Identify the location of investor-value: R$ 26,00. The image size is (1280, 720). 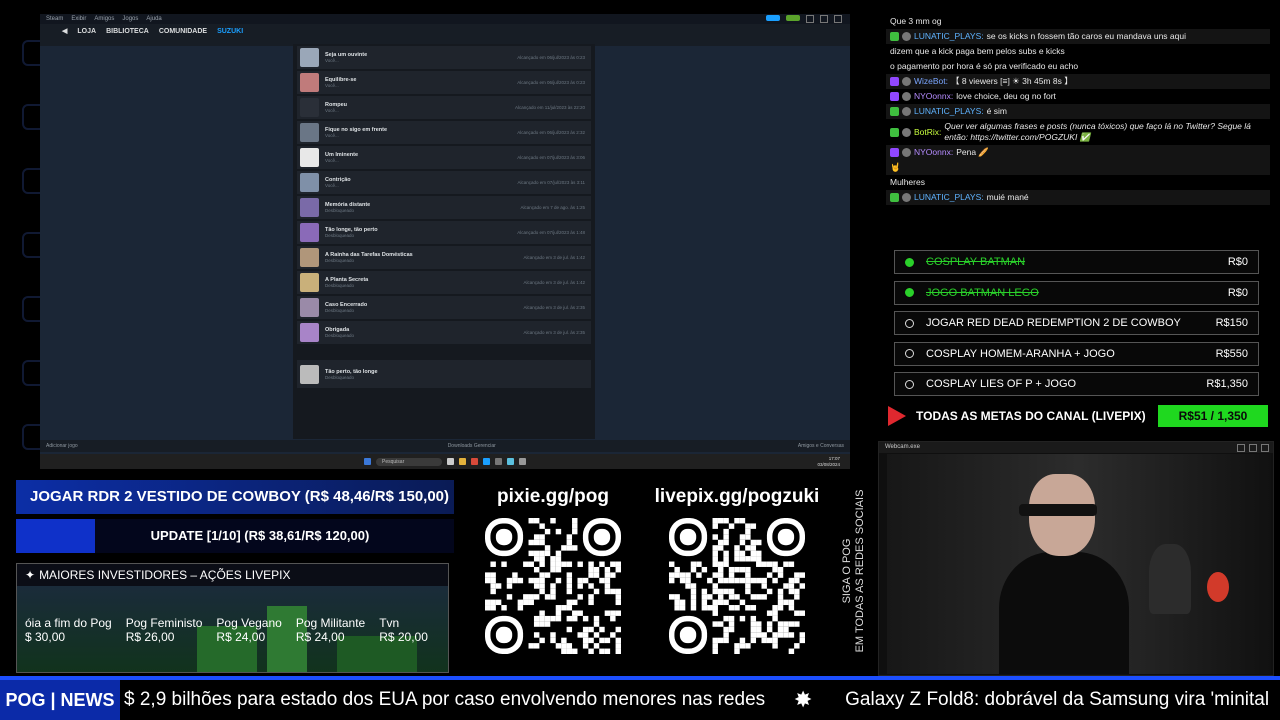
(150, 637).